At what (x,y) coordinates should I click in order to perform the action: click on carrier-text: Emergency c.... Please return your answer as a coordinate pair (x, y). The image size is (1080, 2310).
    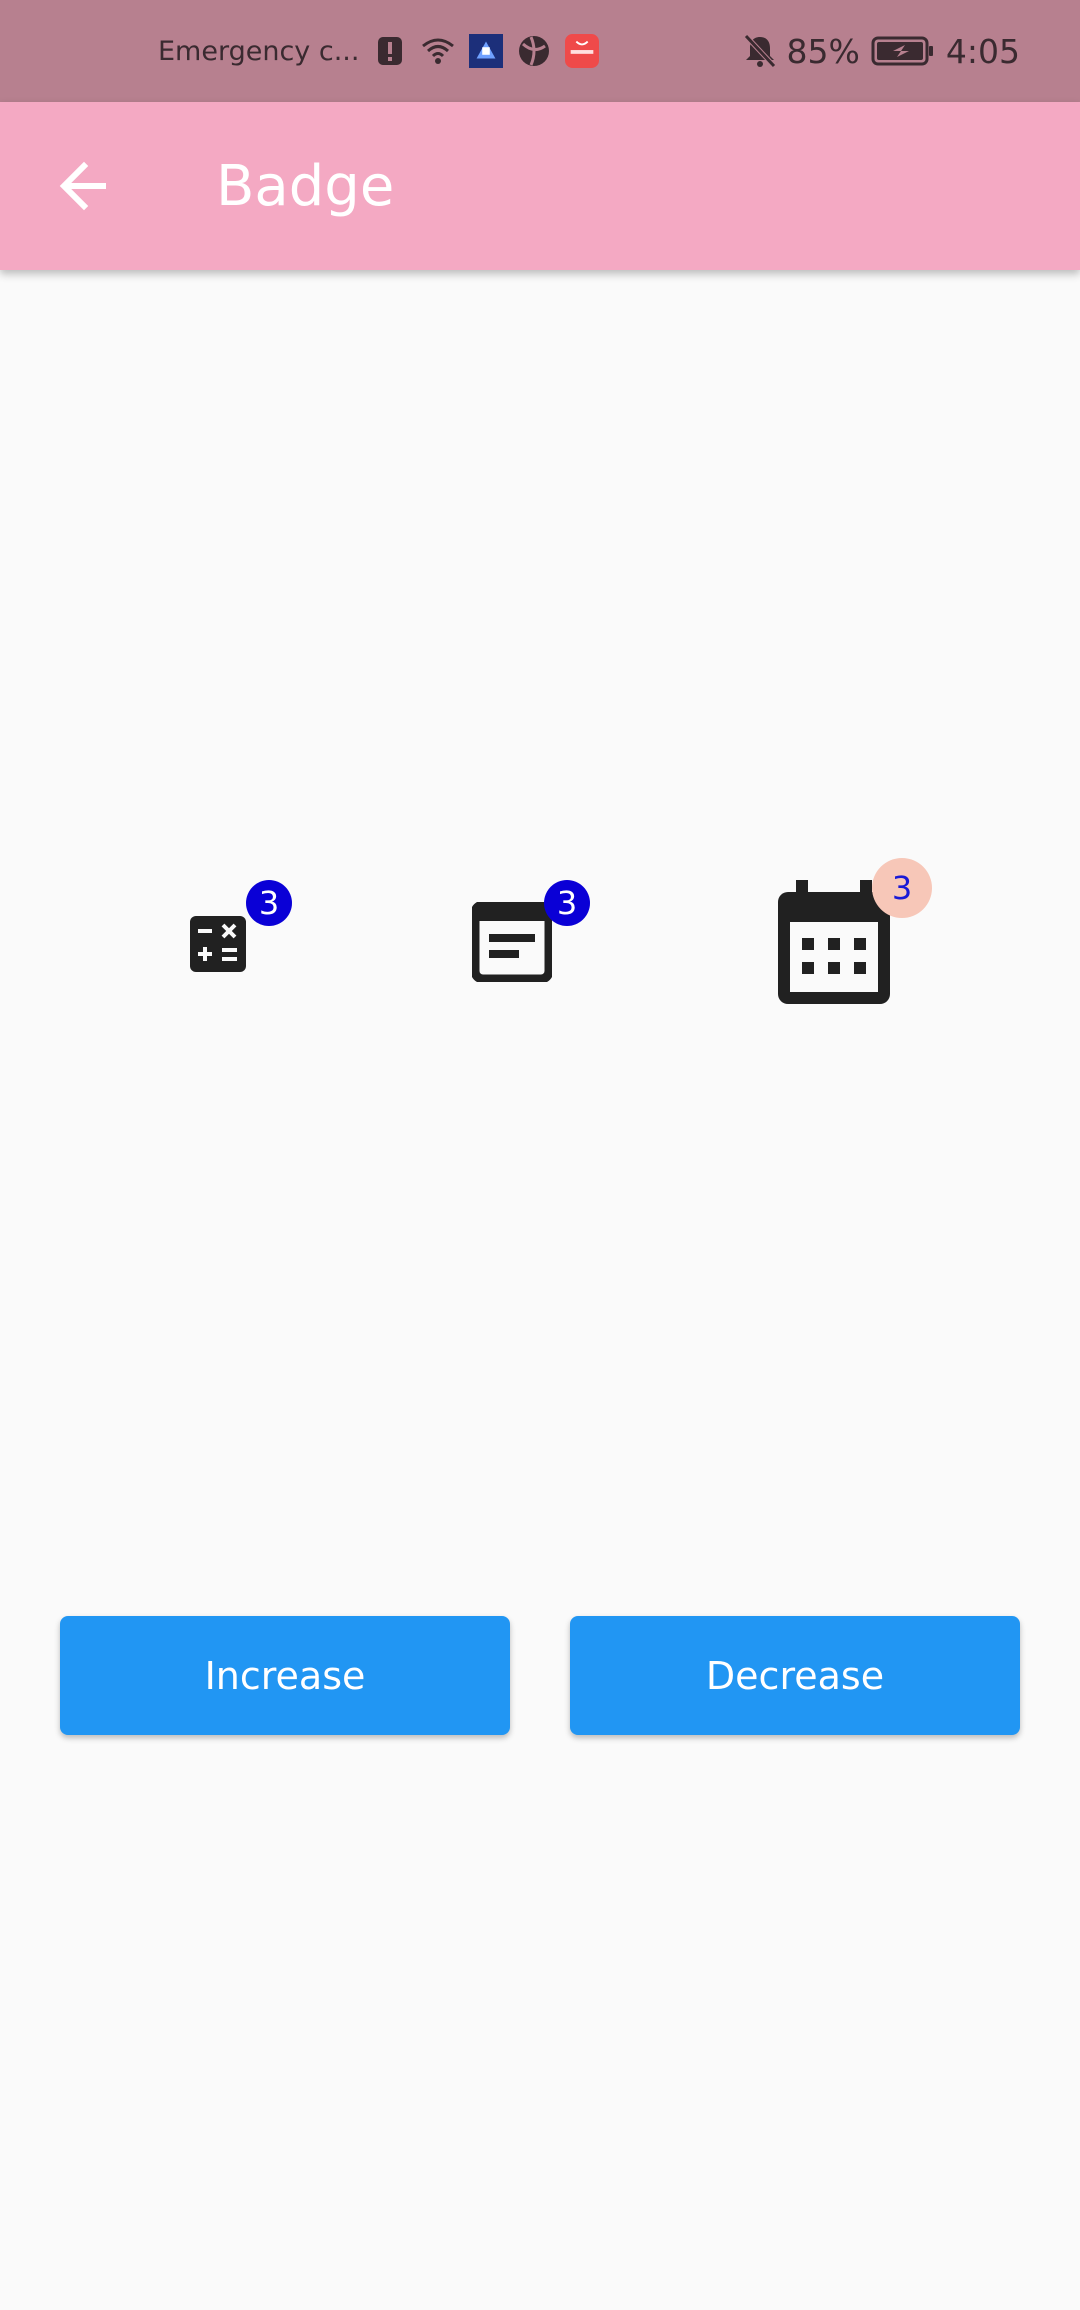
    Looking at the image, I should click on (259, 51).